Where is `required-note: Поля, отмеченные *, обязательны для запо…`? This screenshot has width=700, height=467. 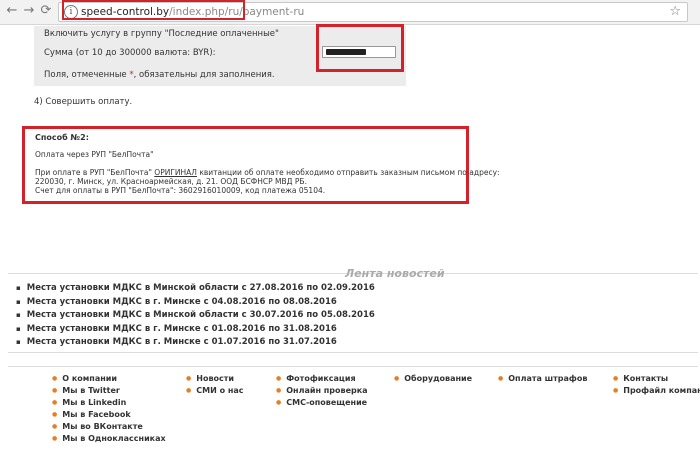
required-note: Поля, отмеченные *, обязательны для запо… is located at coordinates (159, 75).